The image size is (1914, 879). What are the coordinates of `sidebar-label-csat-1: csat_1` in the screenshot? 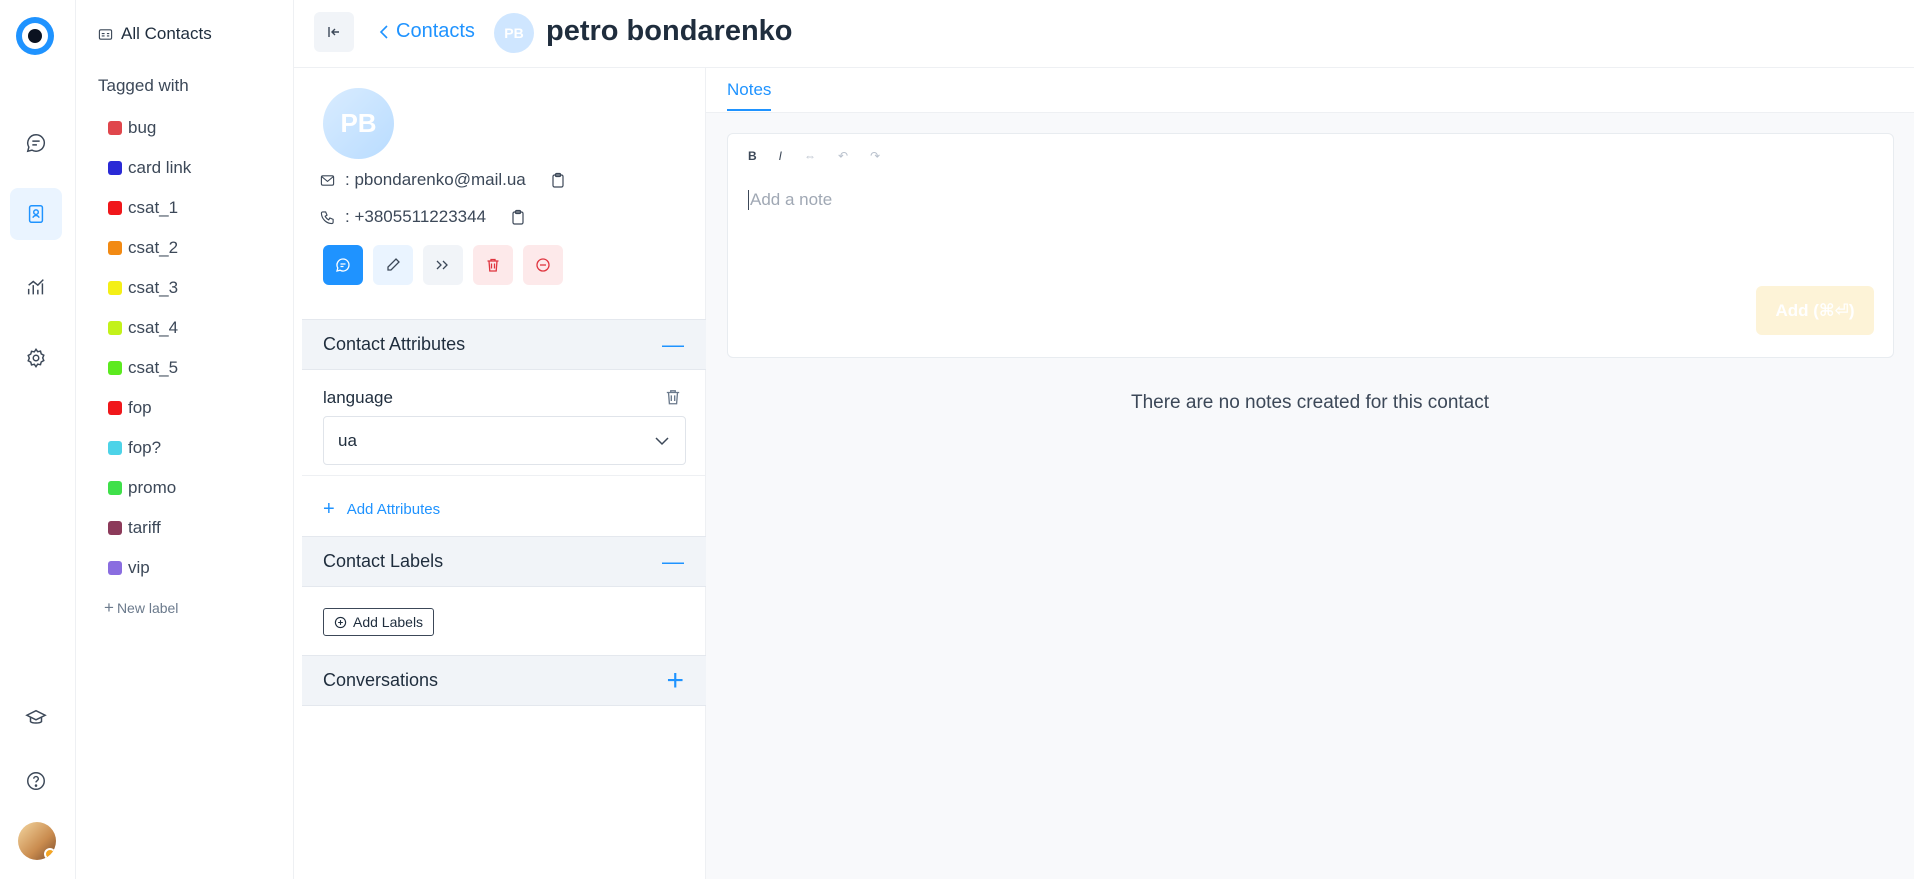 It's located at (143, 208).